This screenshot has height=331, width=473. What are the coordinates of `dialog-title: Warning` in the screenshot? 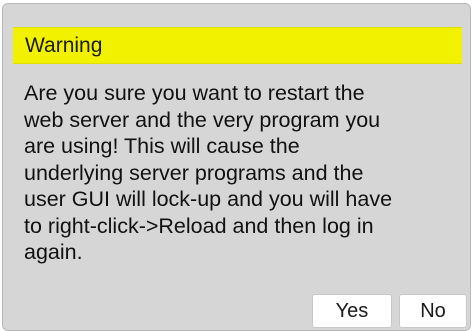 It's located at (64, 45).